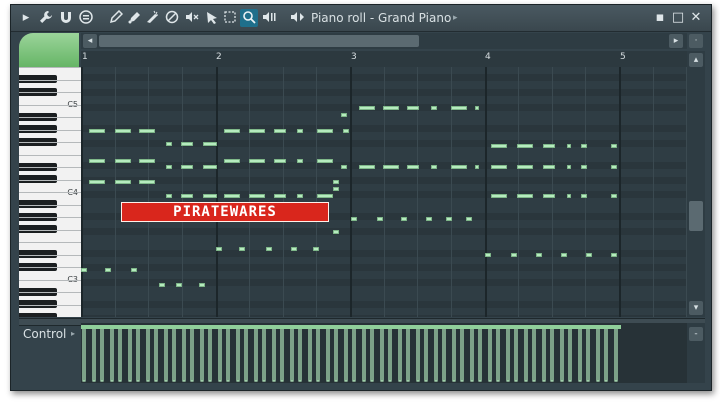  What do you see at coordinates (90, 41) in the screenshot?
I see `scroll-left-button: ◂` at bounding box center [90, 41].